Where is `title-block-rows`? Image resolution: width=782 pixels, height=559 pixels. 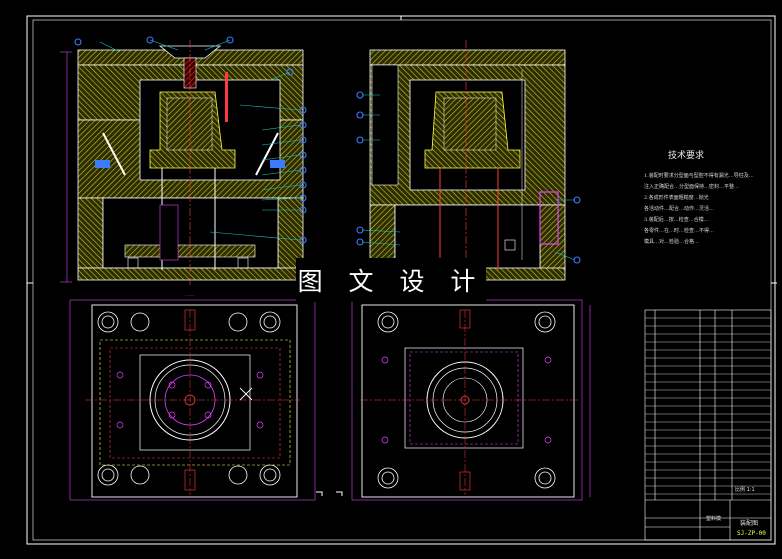 title-block-rows is located at coordinates (708, 406).